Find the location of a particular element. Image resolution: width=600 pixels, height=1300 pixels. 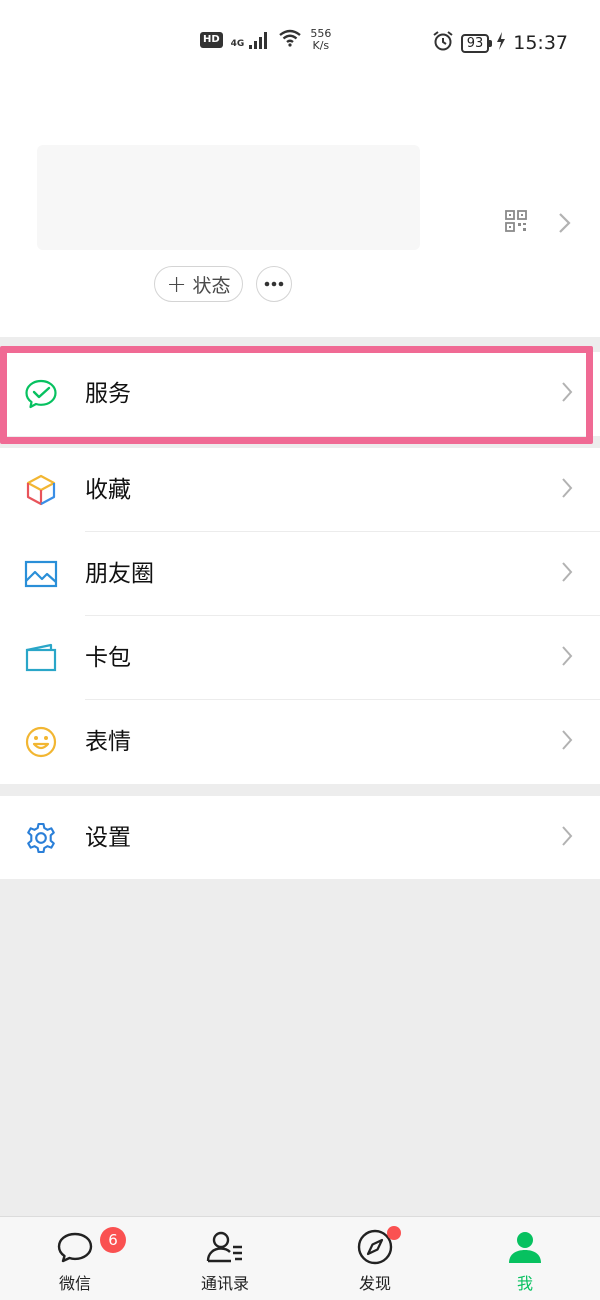

bottom-tab-bar: 6 微信 通讯录 发现 我 is located at coordinates (300, 1258).